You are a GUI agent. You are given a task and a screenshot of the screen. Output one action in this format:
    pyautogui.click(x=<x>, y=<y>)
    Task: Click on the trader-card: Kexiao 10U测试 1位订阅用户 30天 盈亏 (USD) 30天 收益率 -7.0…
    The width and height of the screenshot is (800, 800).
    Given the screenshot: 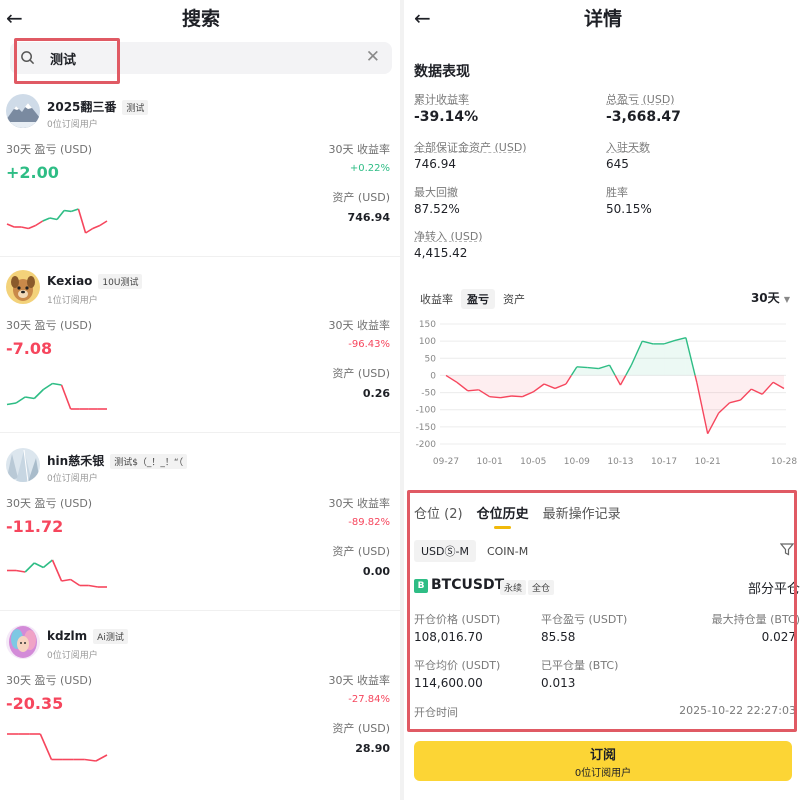 What is the action you would take?
    pyautogui.click(x=200, y=358)
    